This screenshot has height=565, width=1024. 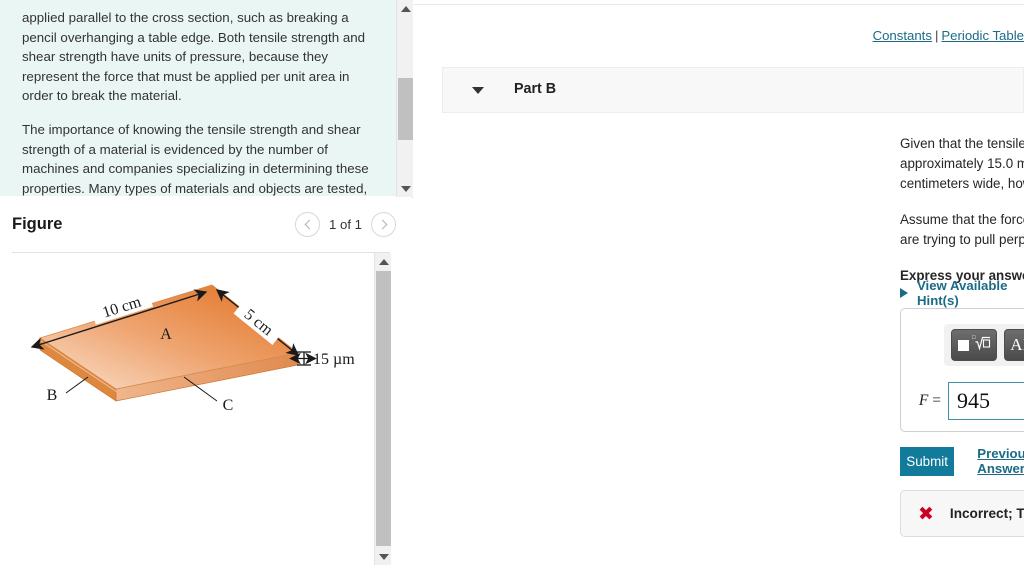 I want to click on previous-answers-link: Previous Answers, so click(x=1000, y=461).